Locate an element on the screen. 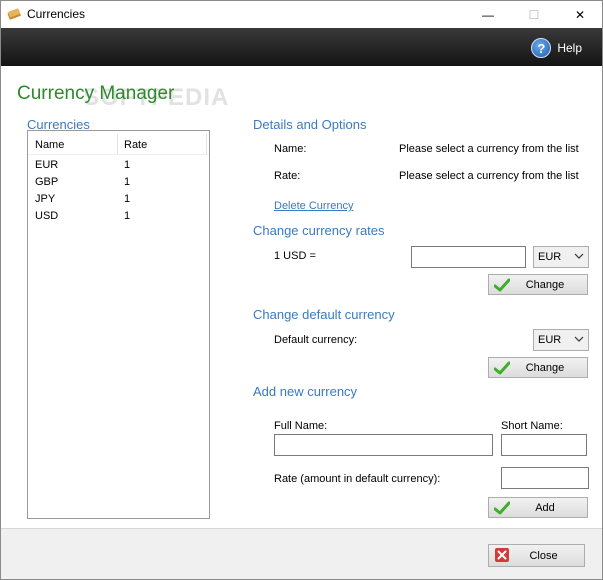 The width and height of the screenshot is (603, 580). change-default-button: Change is located at coordinates (538, 367).